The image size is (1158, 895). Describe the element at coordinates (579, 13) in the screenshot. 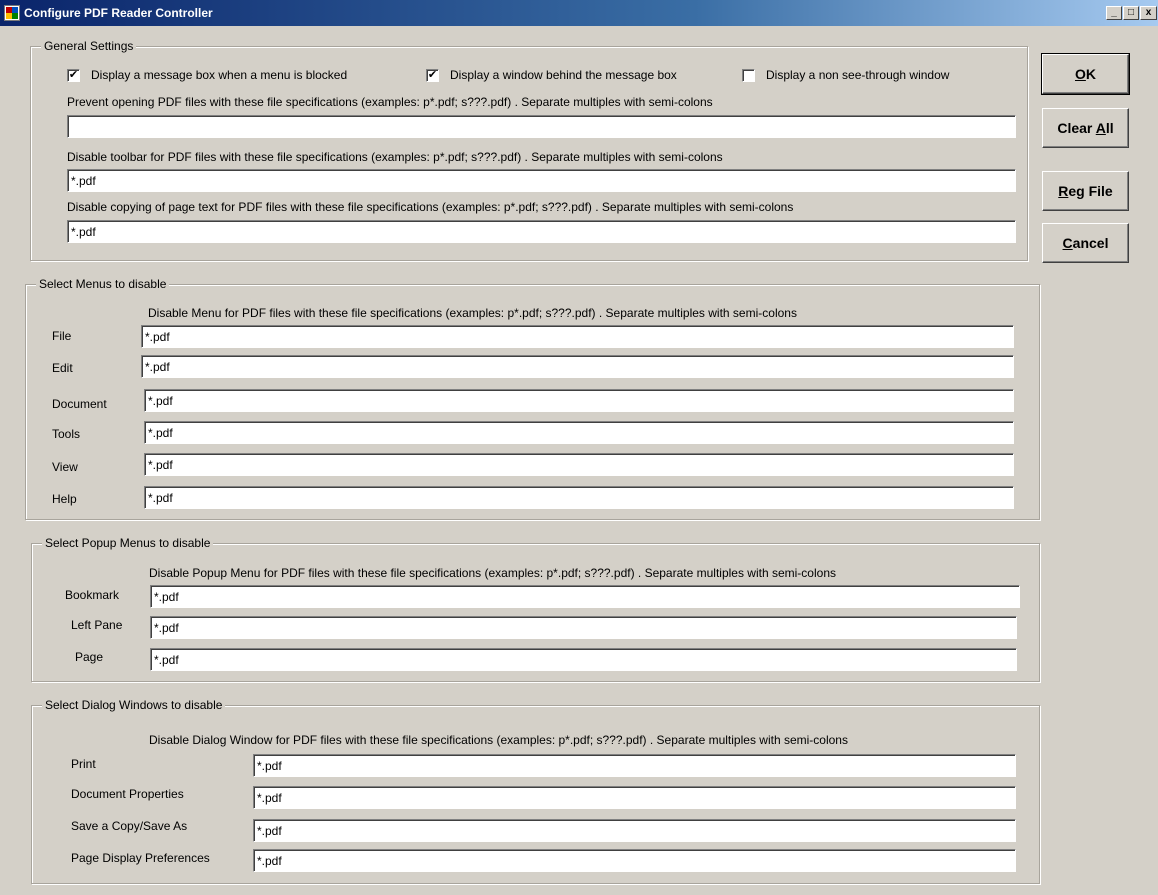

I see `title-bar: Configure PDF Reader Controller _ □ x` at that location.